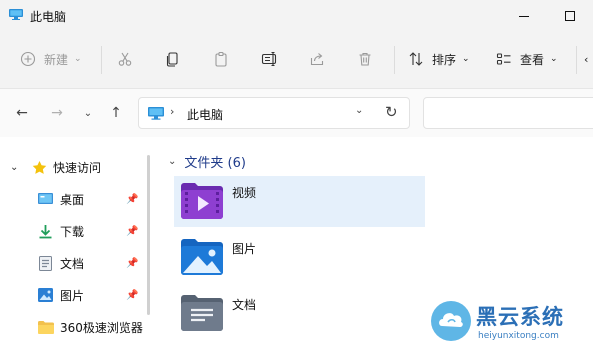 The height and width of the screenshot is (348, 593). Describe the element at coordinates (518, 336) in the screenshot. I see `watermark-url: heiyunxitong.com` at that location.